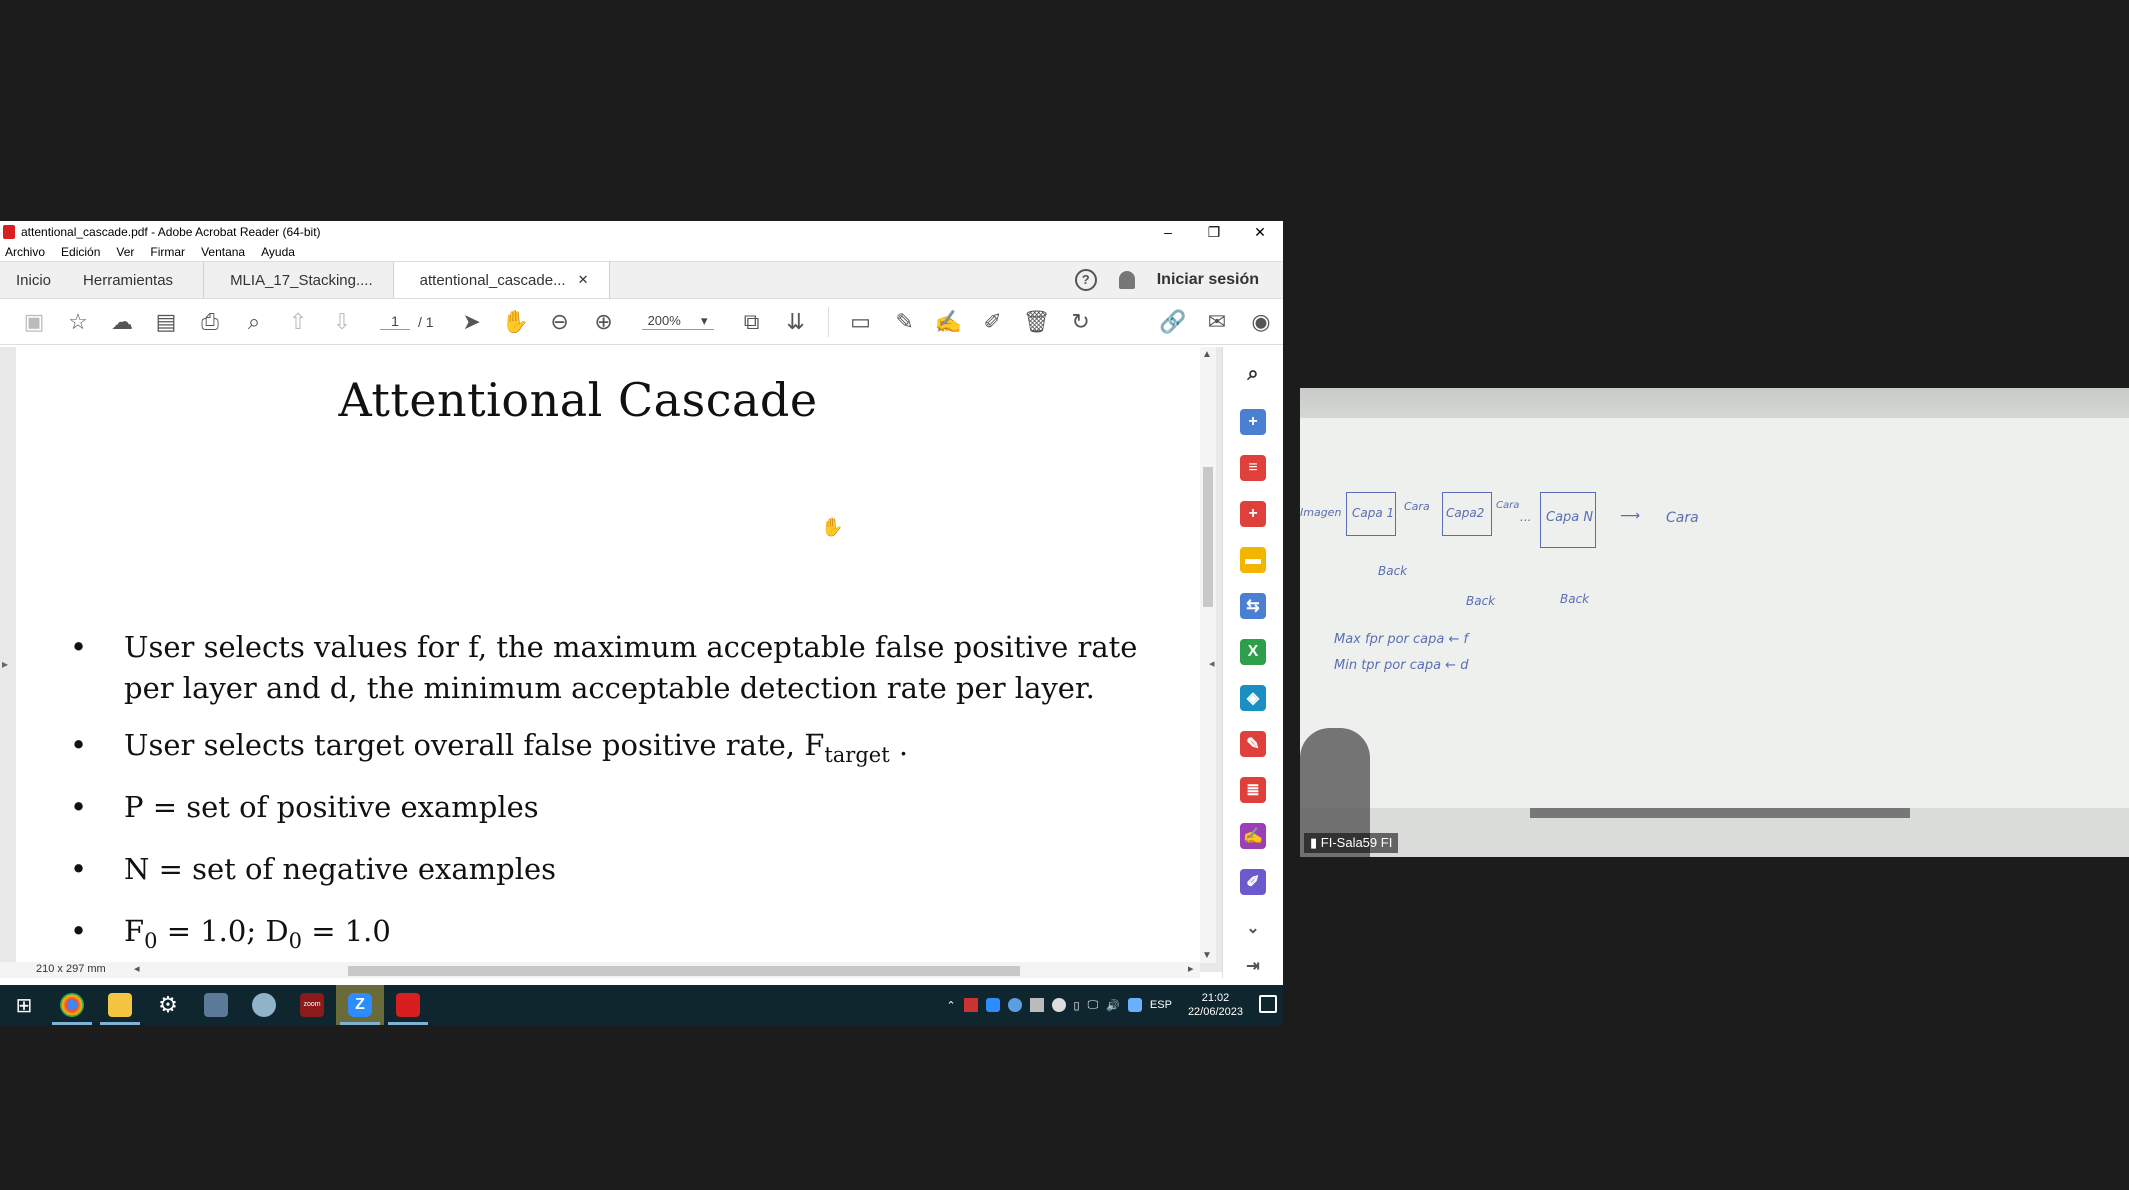 The width and height of the screenshot is (2129, 1190). Describe the element at coordinates (622, 807) in the screenshot. I see `bullet-3: • P = set of positive examples` at that location.